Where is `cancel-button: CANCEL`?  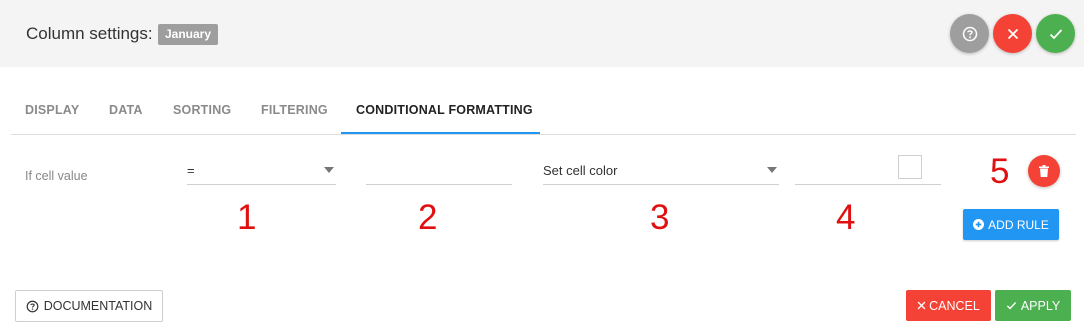
cancel-button: CANCEL is located at coordinates (948, 305).